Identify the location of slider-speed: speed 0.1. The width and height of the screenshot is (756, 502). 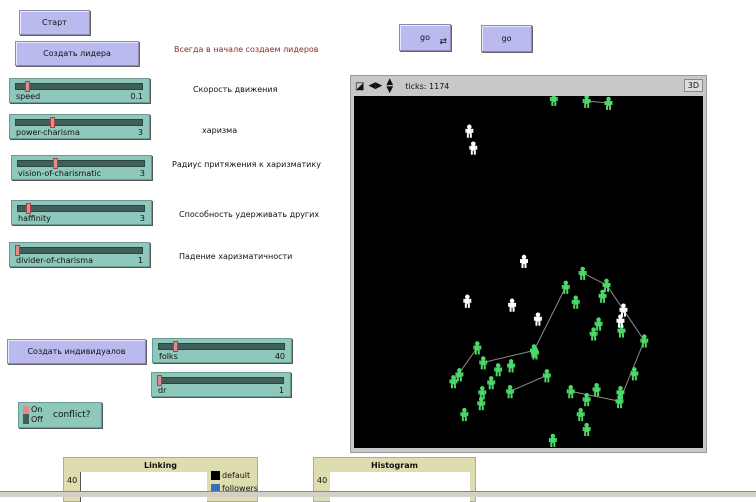
(79, 90).